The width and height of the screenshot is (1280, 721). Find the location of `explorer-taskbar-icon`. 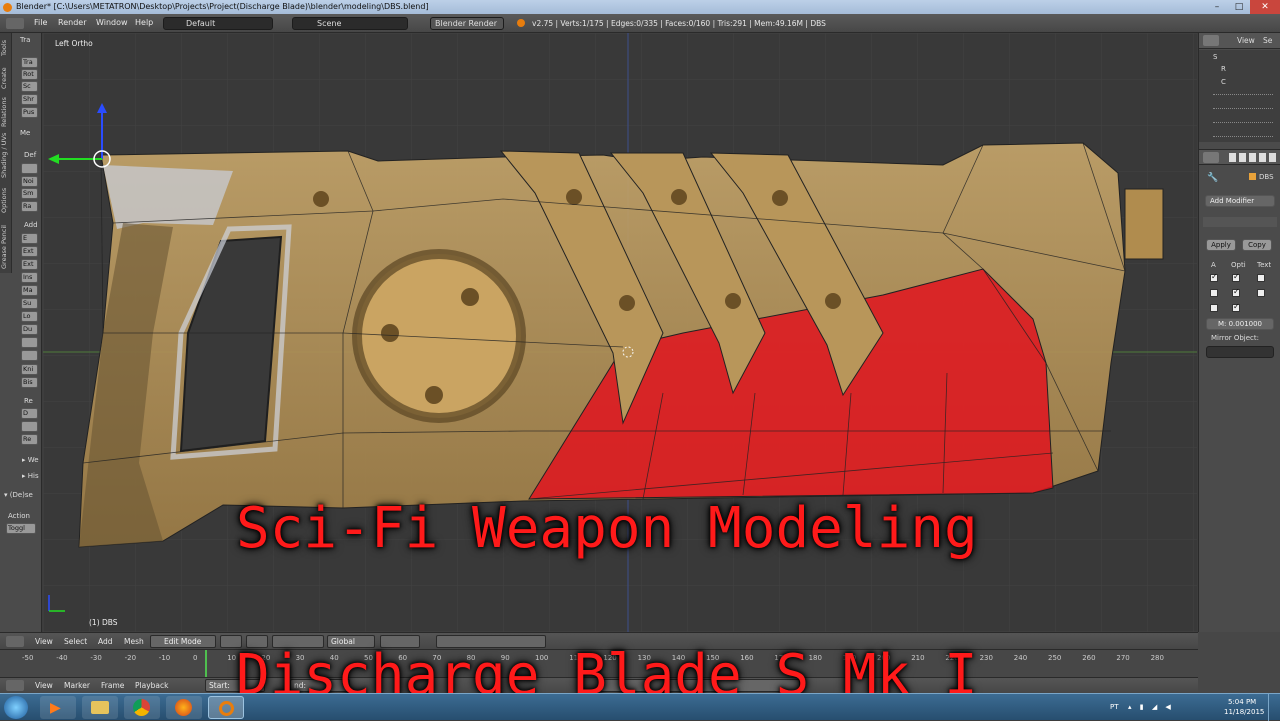

explorer-taskbar-icon is located at coordinates (100, 707).